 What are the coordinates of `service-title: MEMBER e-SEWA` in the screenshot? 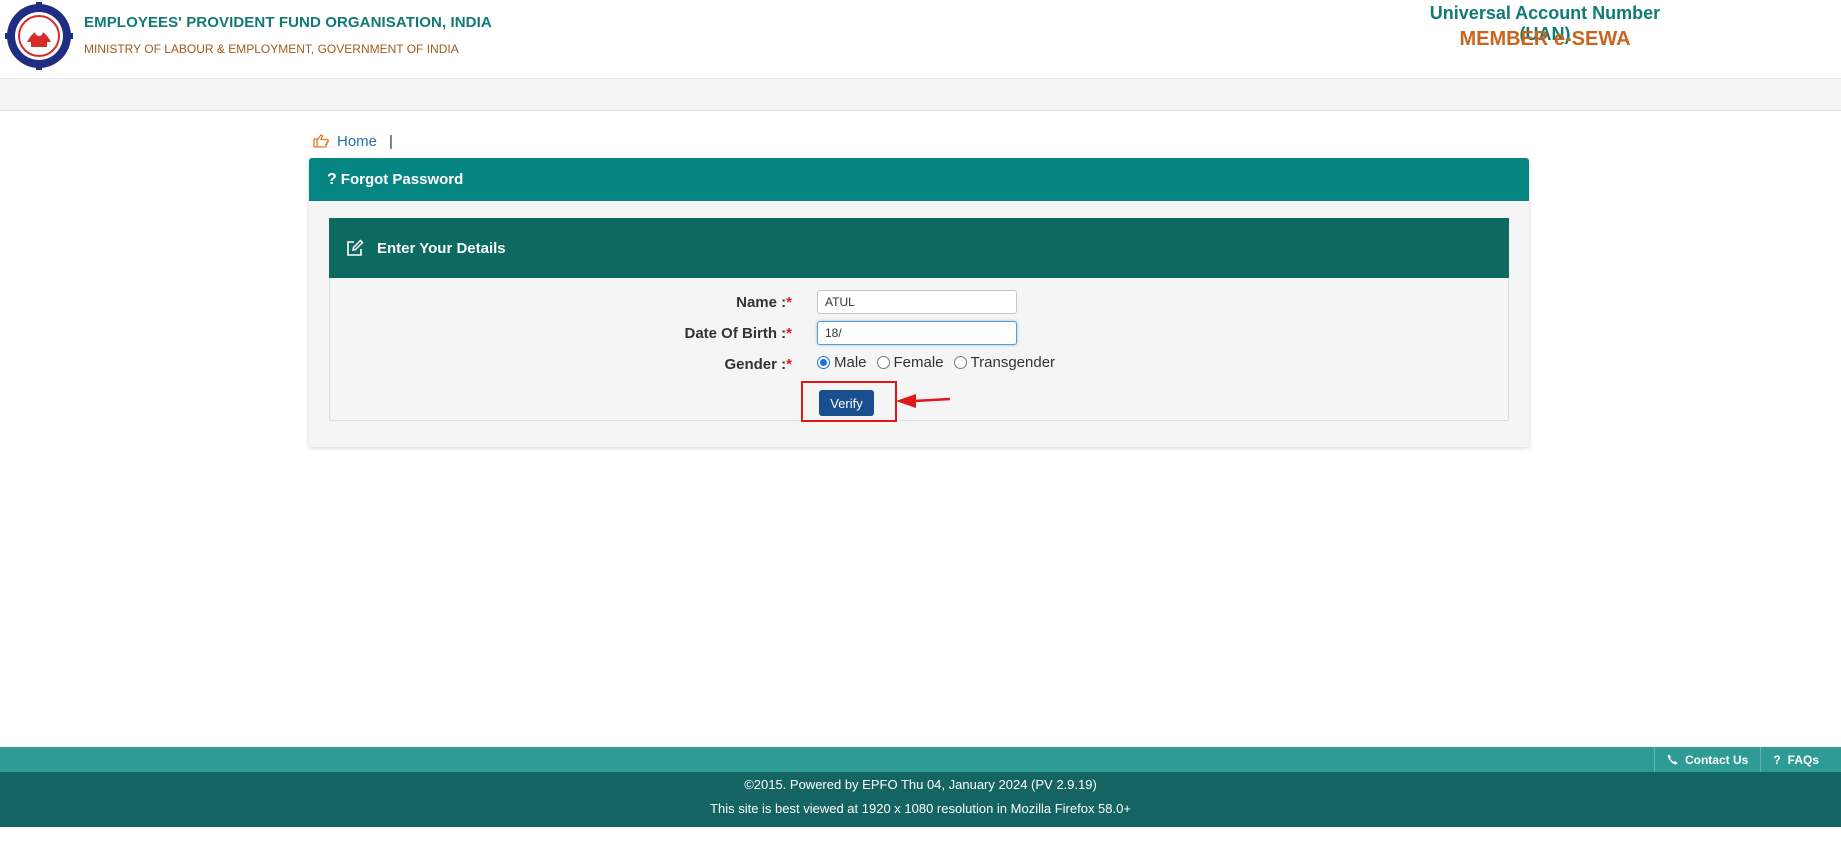 It's located at (1545, 39).